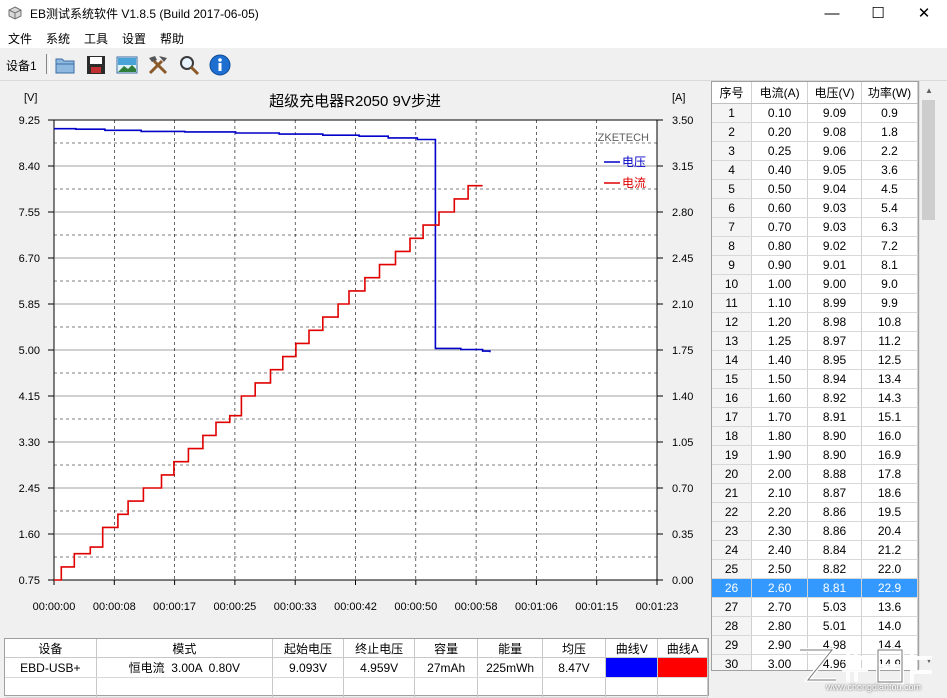 This screenshot has height=698, width=947. I want to click on table-row: 6 0.60 9.03 5.4, so click(815, 208).